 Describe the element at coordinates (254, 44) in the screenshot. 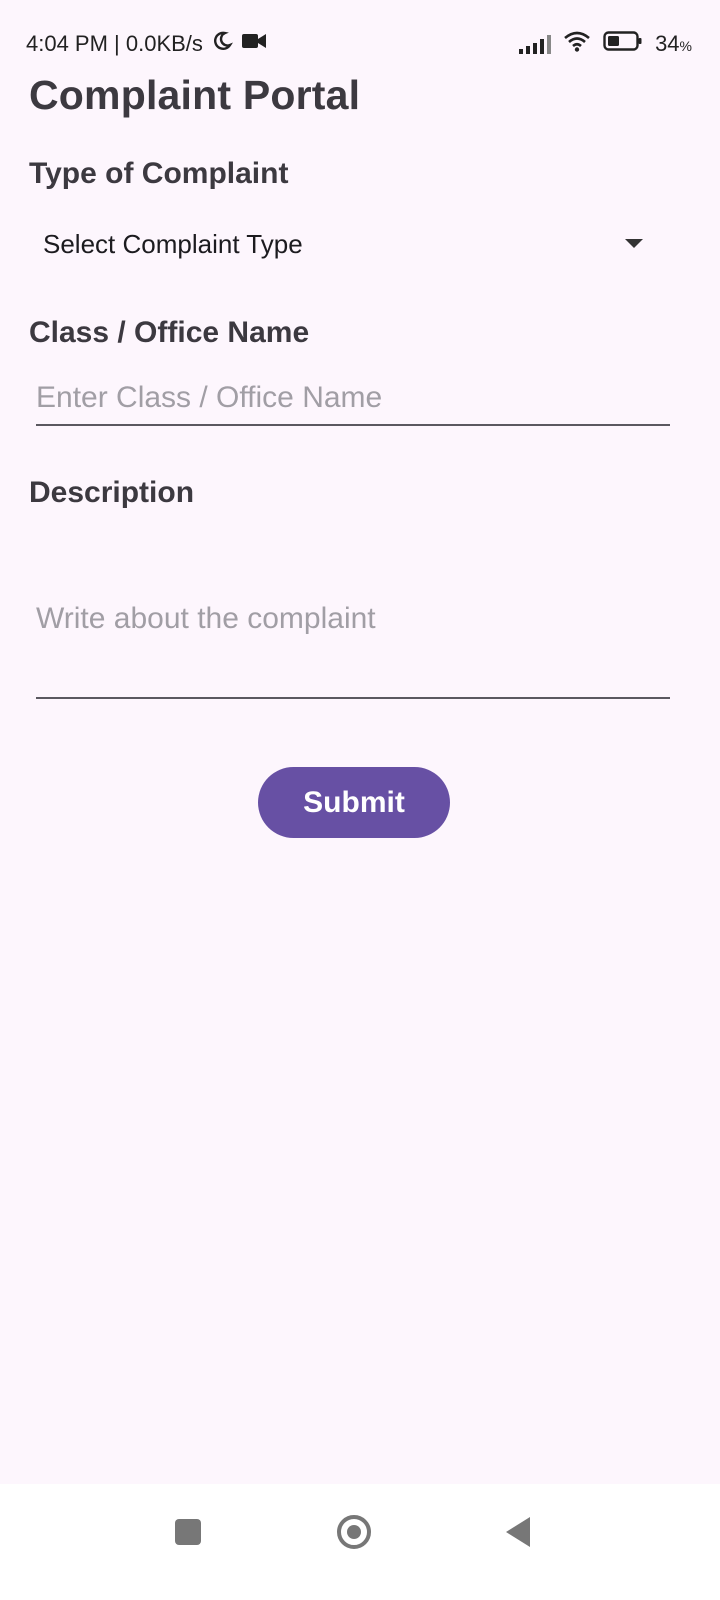

I see `video-camera-icon` at that location.